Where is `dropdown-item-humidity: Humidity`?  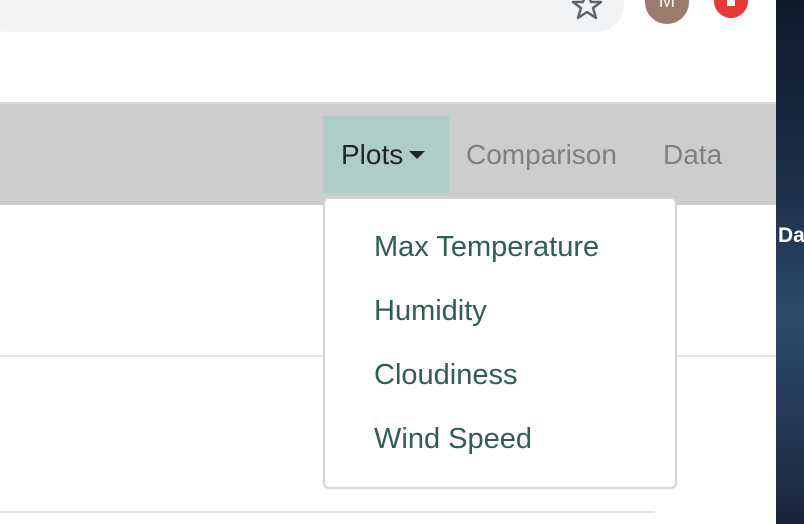 dropdown-item-humidity: Humidity is located at coordinates (500, 311).